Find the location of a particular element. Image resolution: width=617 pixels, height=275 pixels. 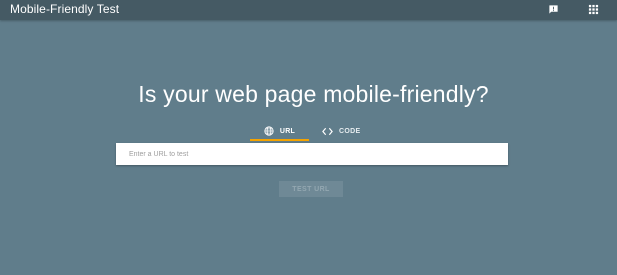

tab-url: URL is located at coordinates (279, 131).